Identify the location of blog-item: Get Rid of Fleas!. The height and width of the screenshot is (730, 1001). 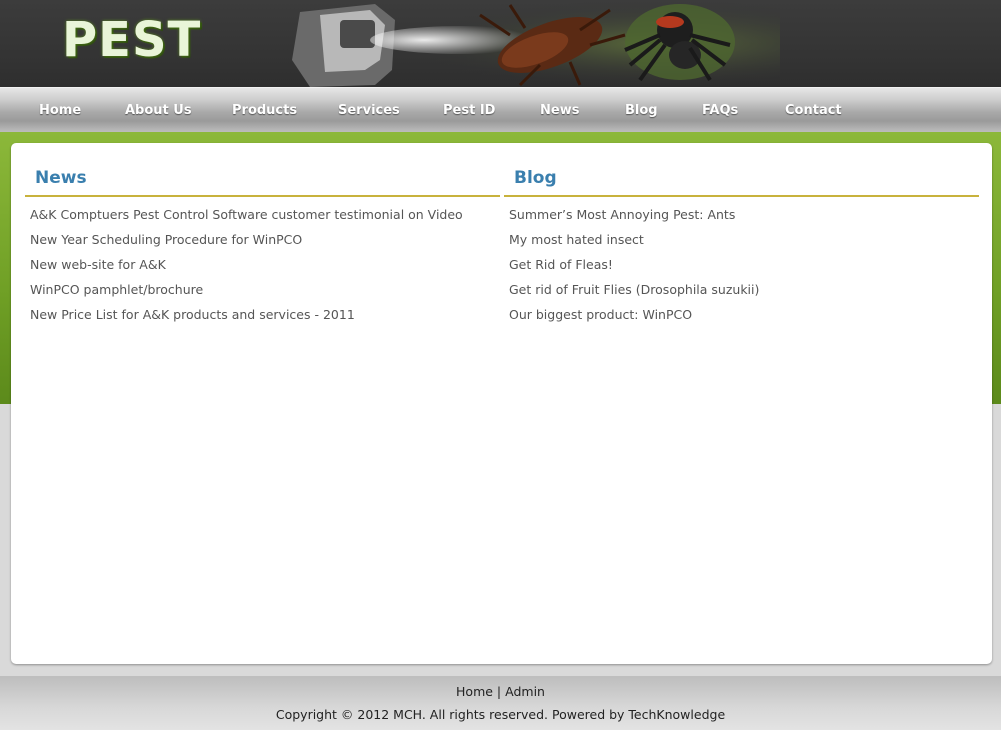
(634, 268).